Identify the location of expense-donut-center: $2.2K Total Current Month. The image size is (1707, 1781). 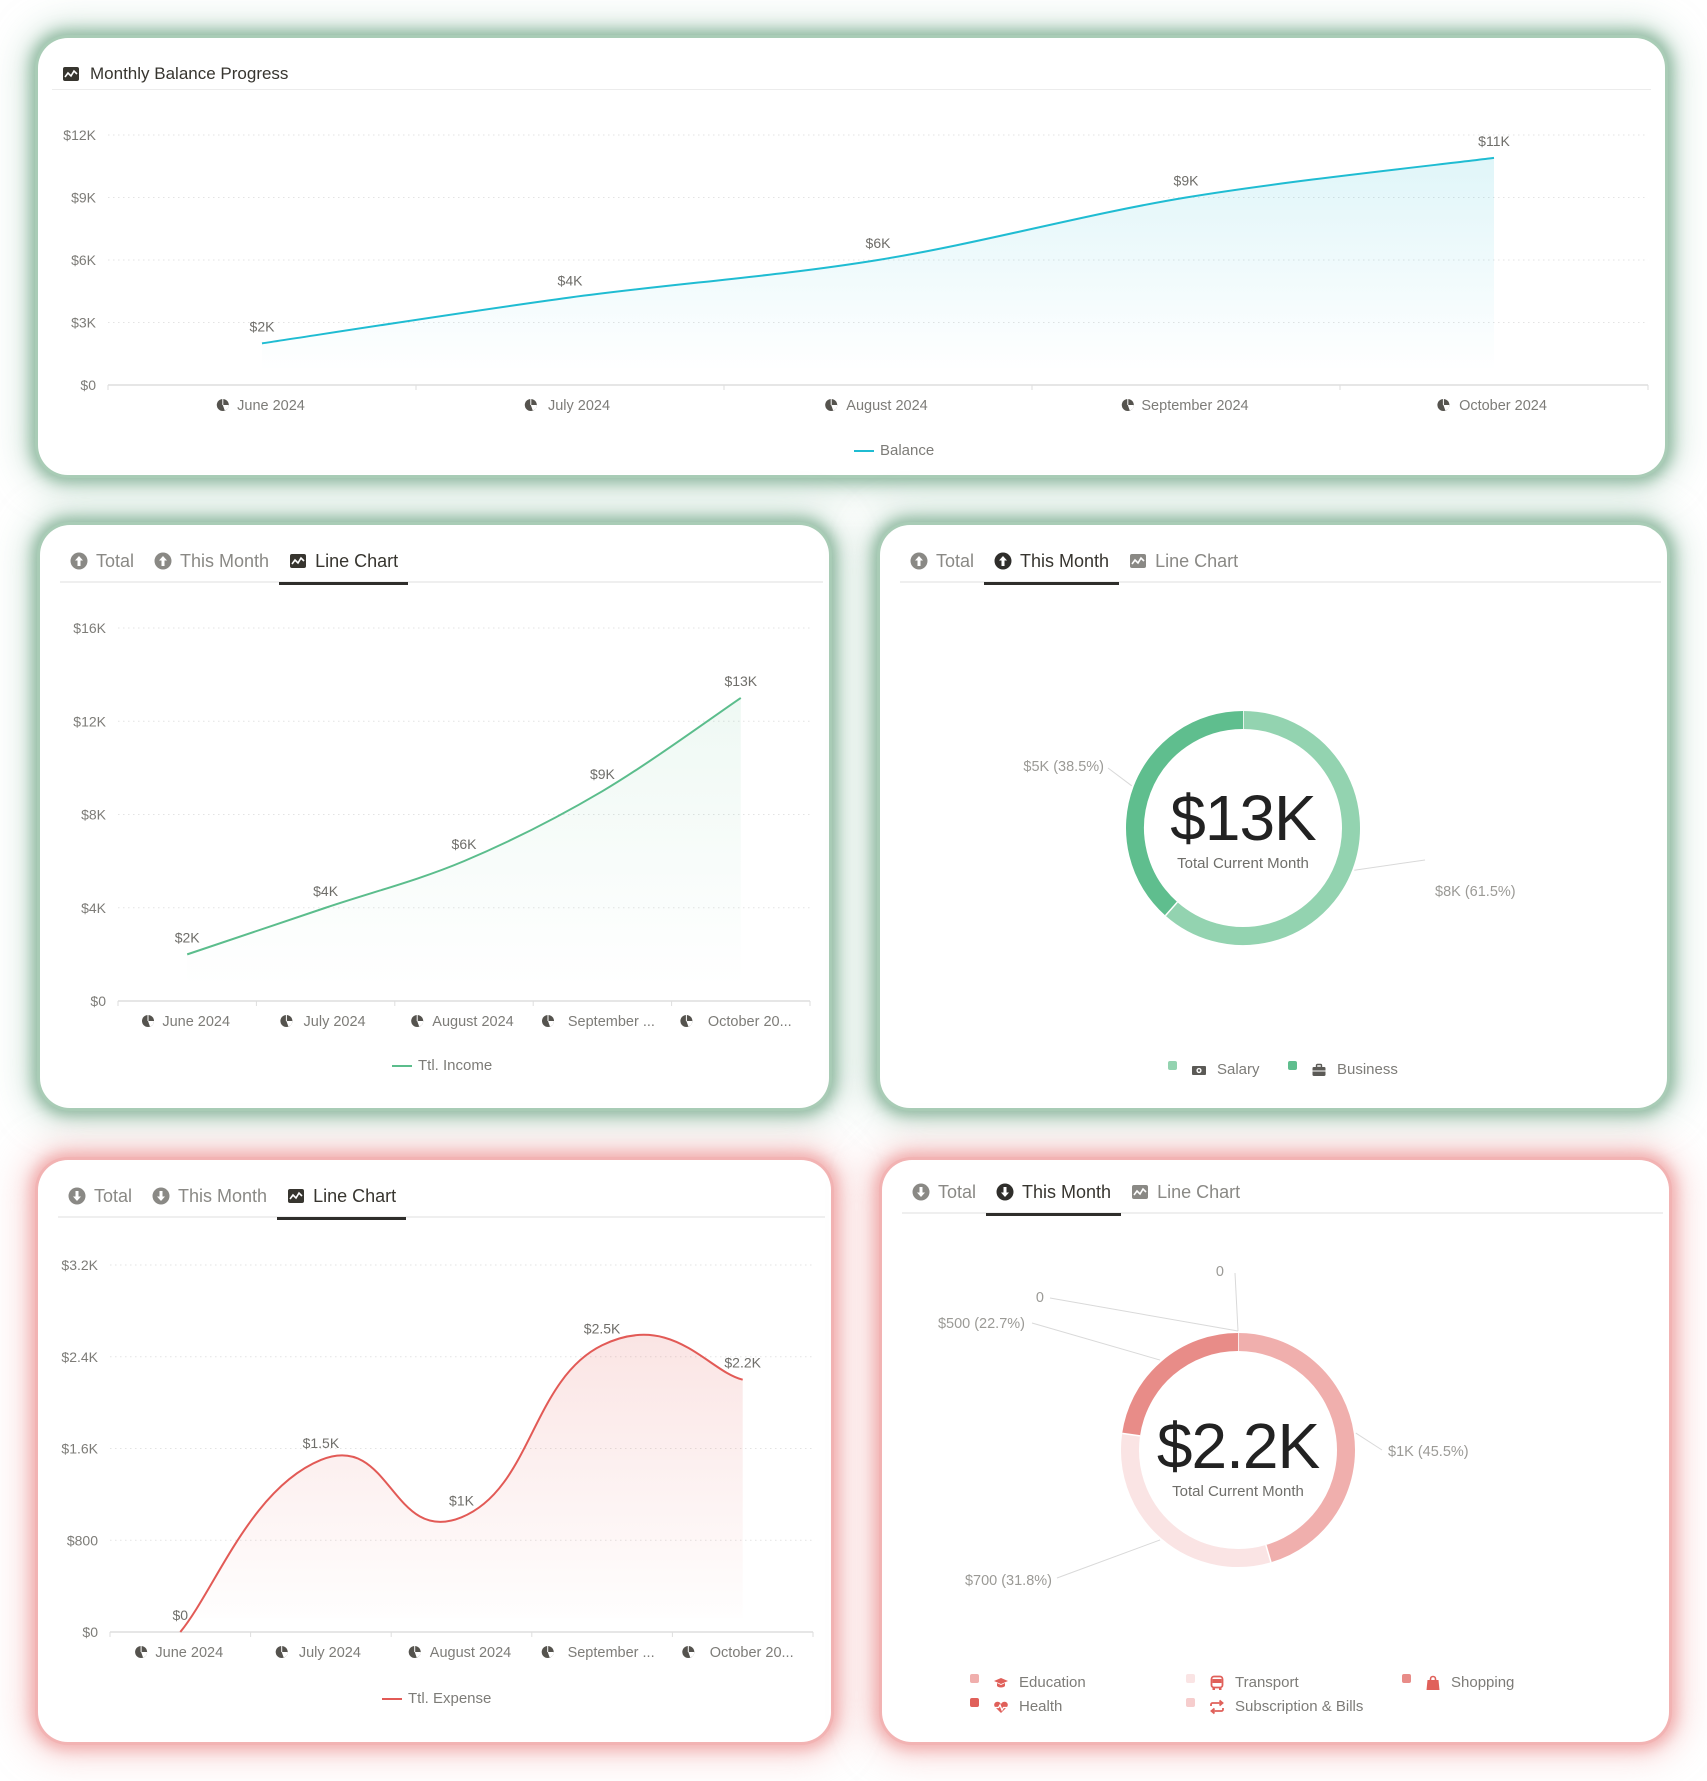
(1238, 1455).